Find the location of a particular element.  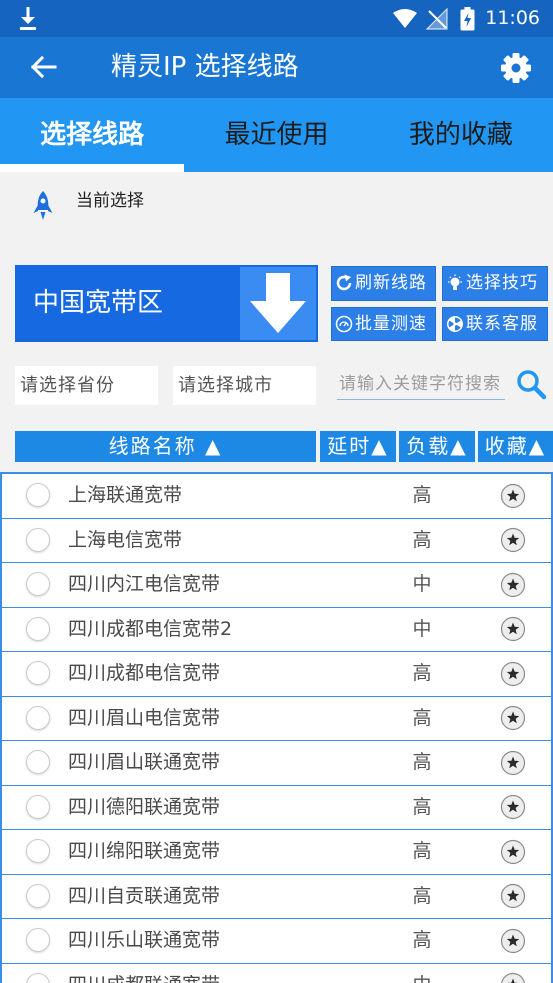

search-input is located at coordinates (421, 384).